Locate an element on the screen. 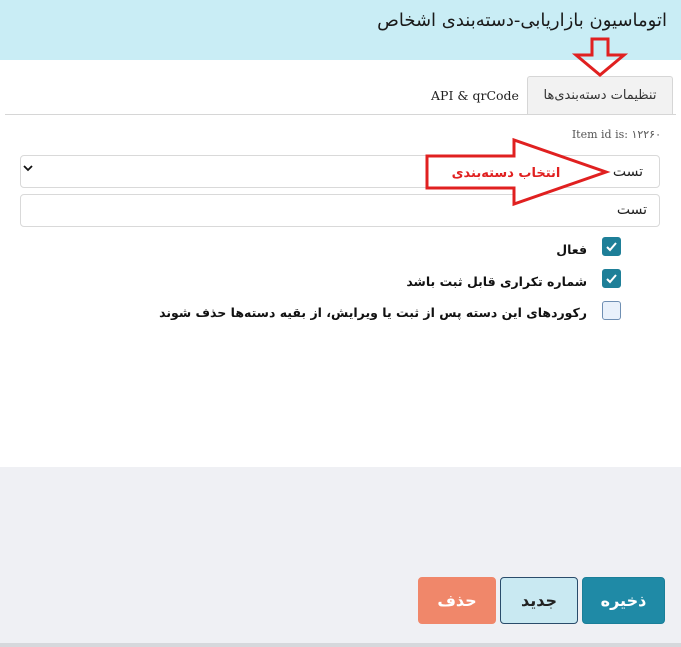 Image resolution: width=681 pixels, height=647 pixels. duplicate-number-checkbox is located at coordinates (611, 278).